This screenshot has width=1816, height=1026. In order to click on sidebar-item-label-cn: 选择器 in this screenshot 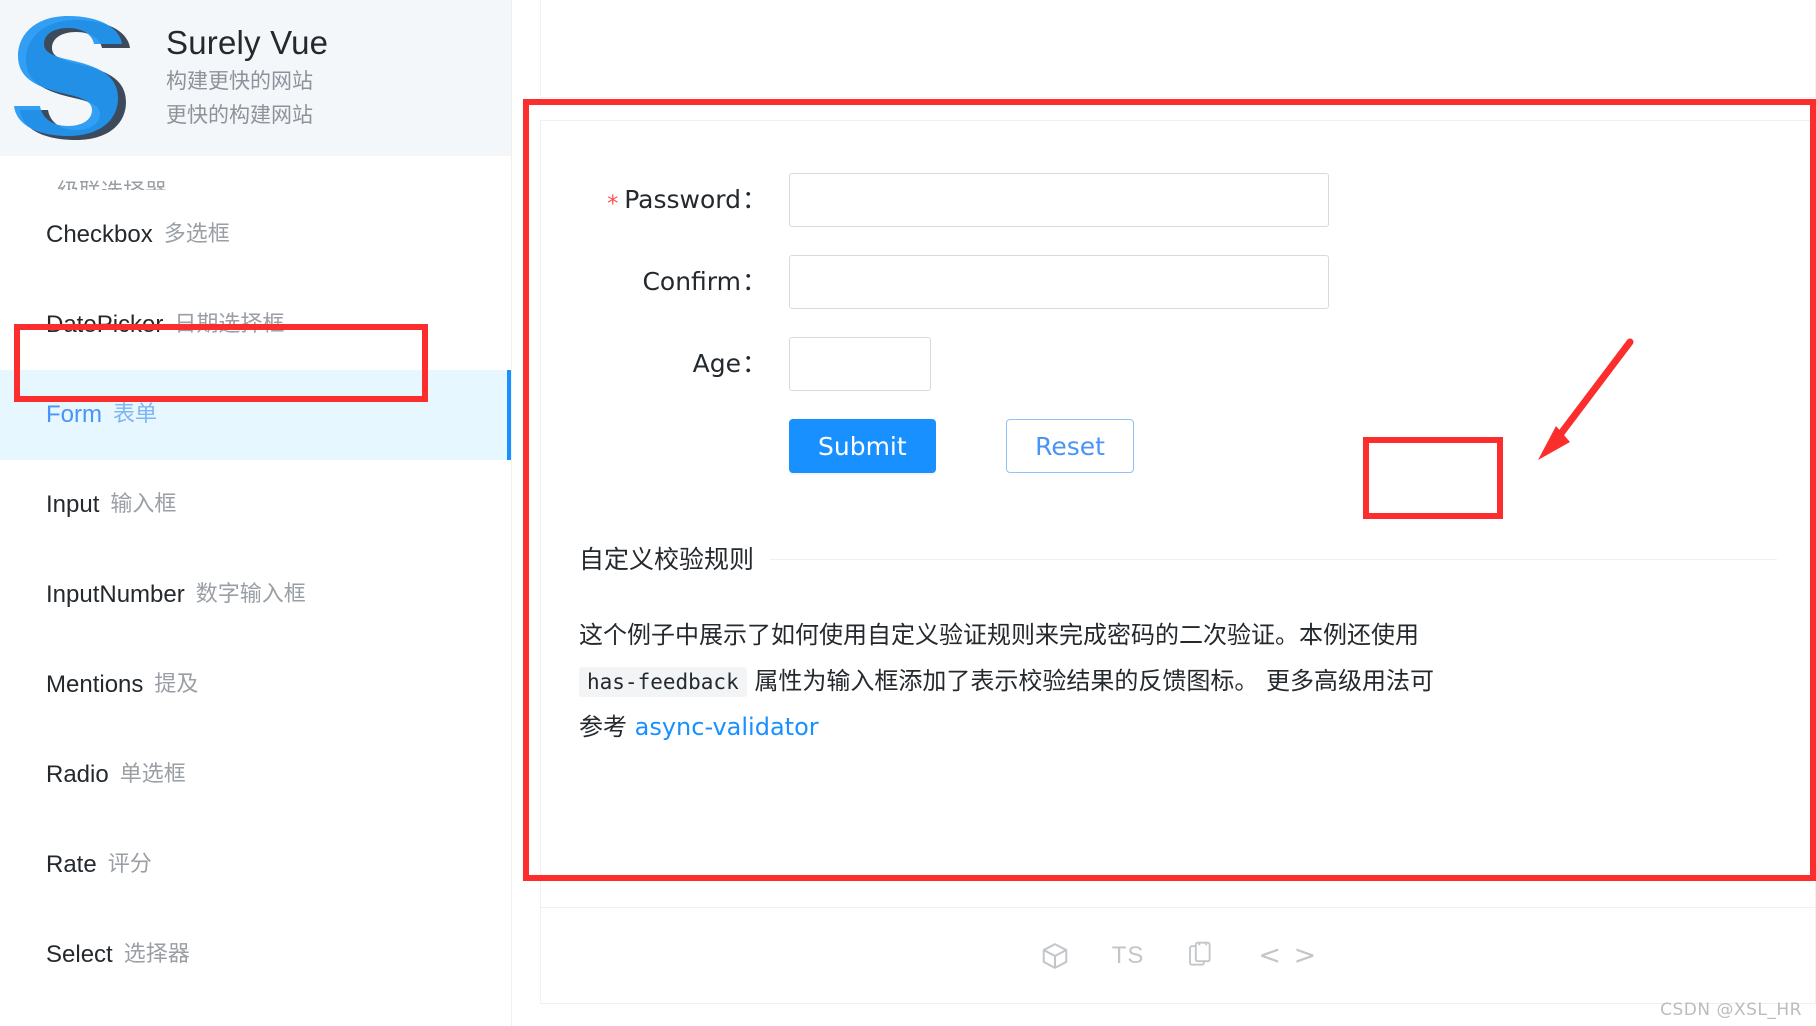, I will do `click(156, 954)`.